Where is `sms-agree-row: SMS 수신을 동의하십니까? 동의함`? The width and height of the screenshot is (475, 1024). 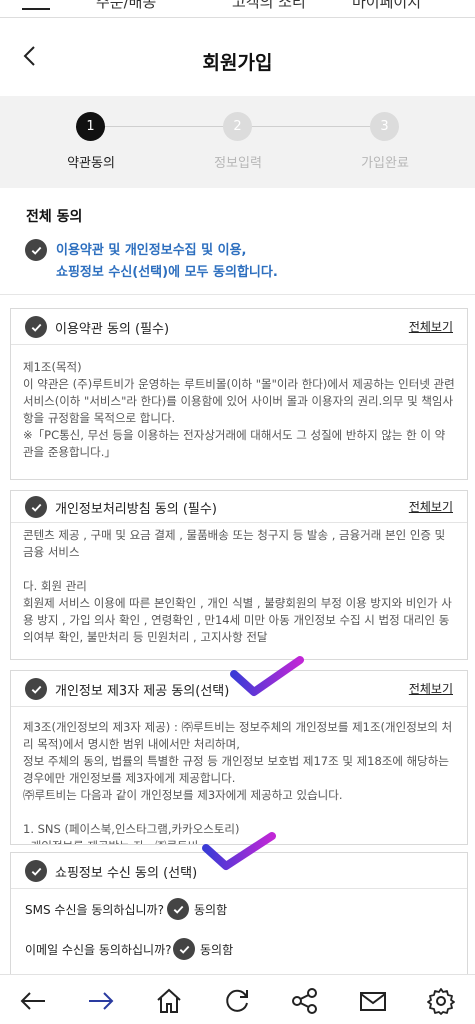 sms-agree-row: SMS 수신을 동의하십니까? 동의함 is located at coordinates (239, 909).